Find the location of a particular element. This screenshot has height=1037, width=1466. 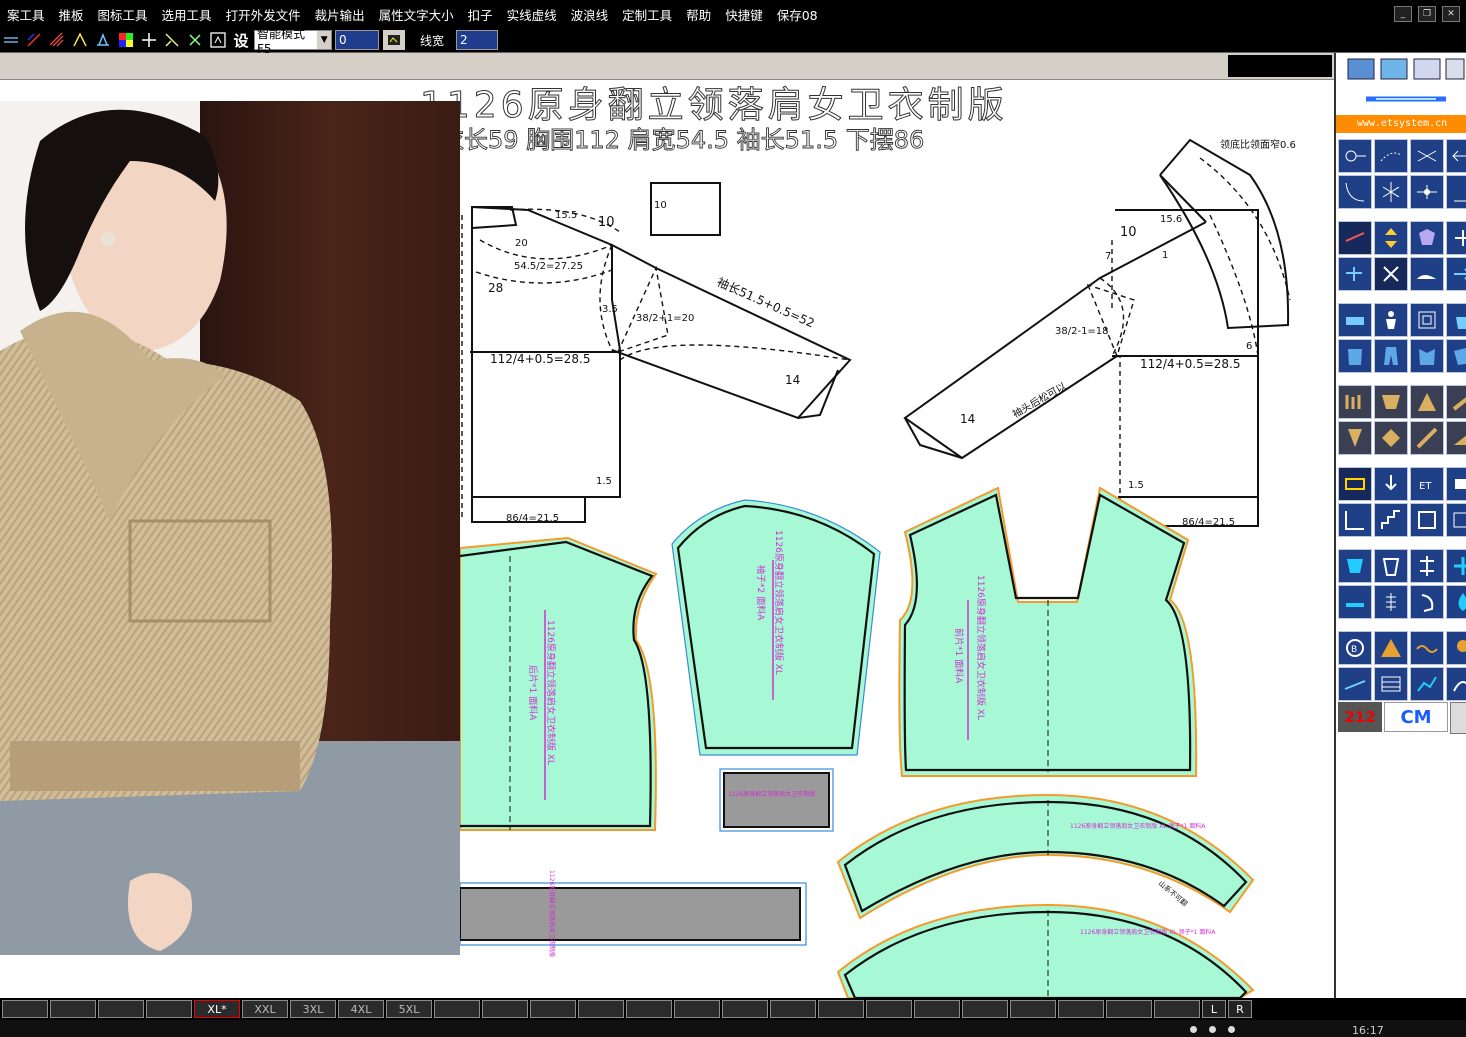

move-tool-icon is located at coordinates (149, 40).